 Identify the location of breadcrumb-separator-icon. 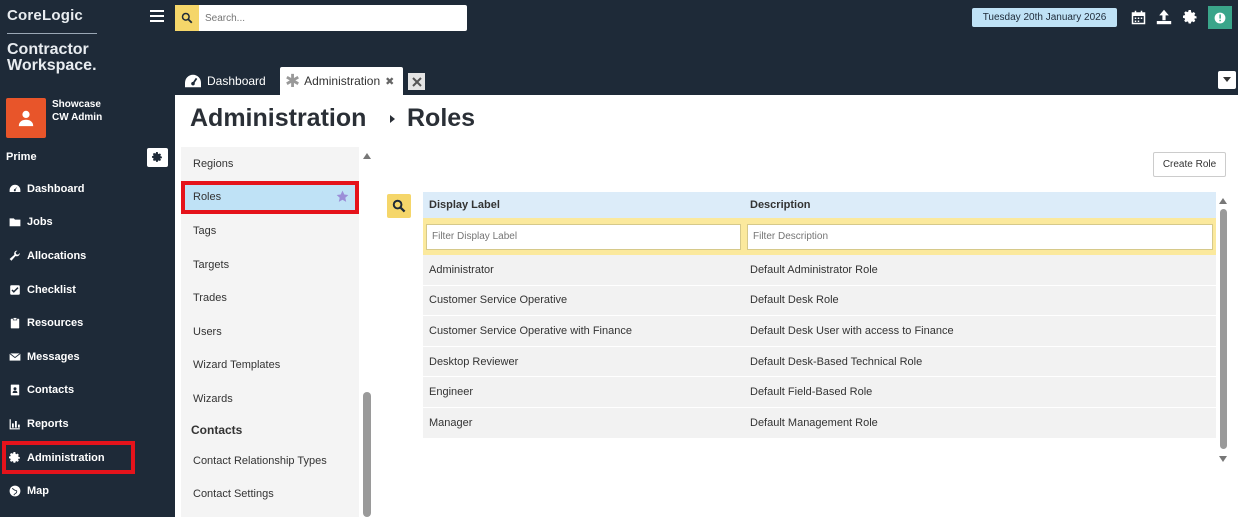
(392, 119).